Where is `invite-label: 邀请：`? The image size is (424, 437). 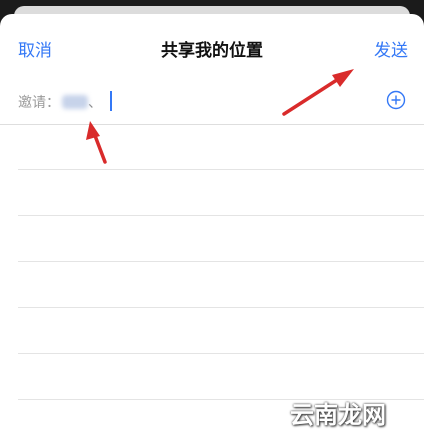
invite-label: 邀请： is located at coordinates (39, 103).